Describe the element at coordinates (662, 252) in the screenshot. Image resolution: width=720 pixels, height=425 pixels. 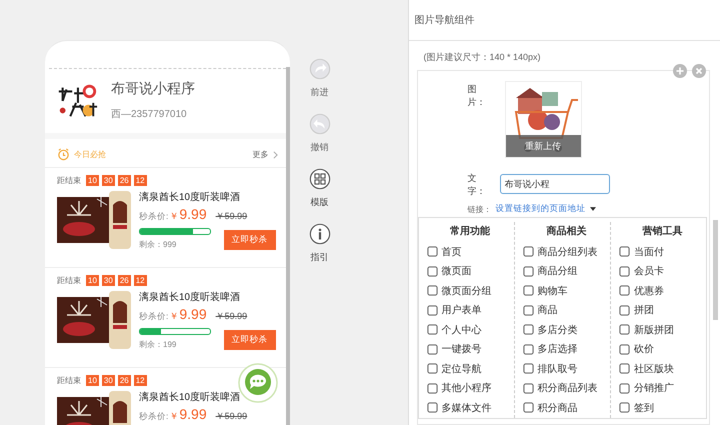
I see `menu-item: 当面付` at that location.